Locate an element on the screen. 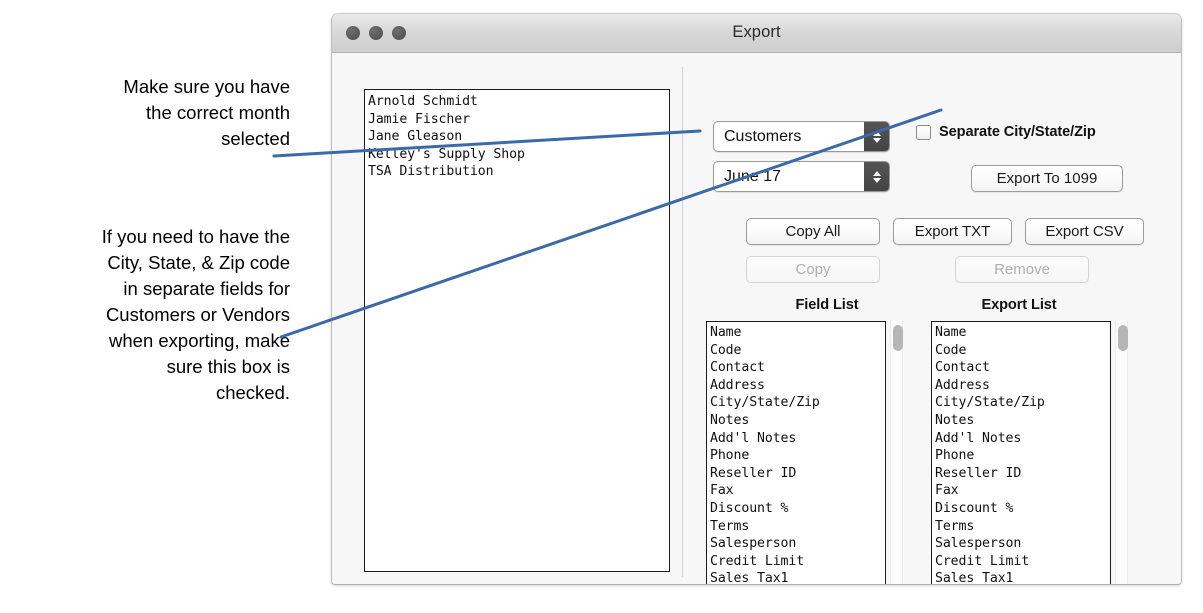 The image size is (1203, 613). separate-city-state-zip-row: Separate City/State/Zip is located at coordinates (1006, 132).